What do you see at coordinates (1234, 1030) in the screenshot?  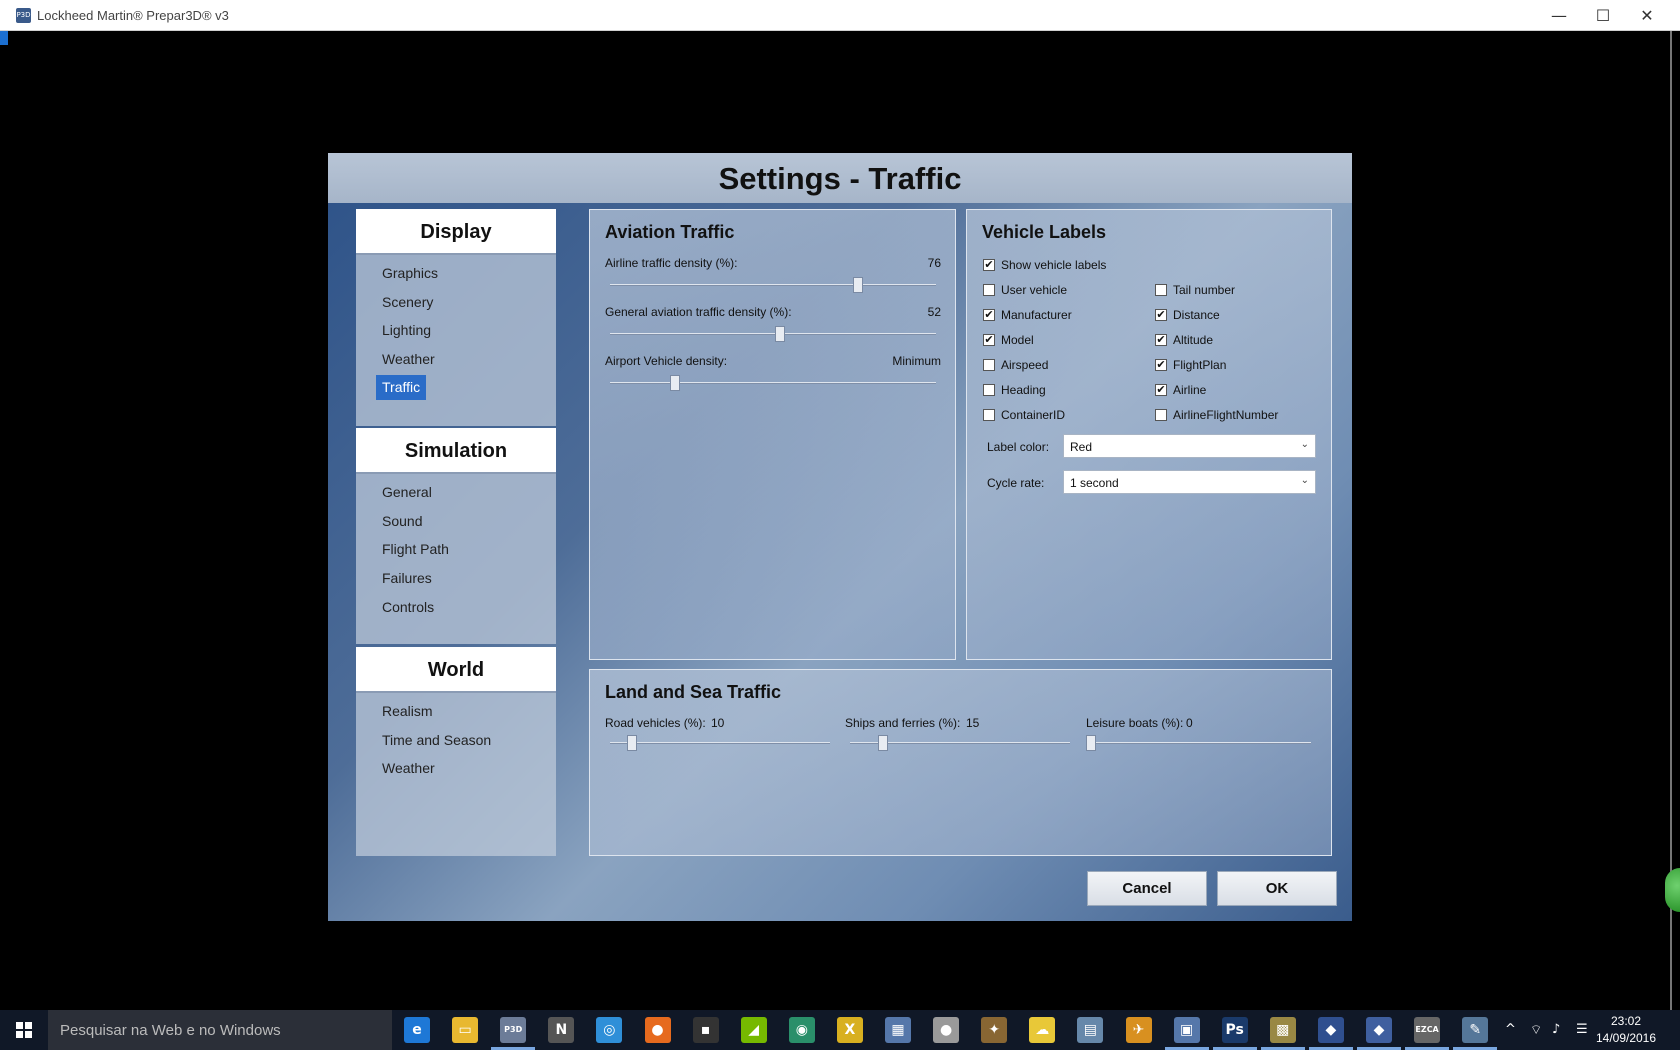 I see `photoshop-icon: Ps` at bounding box center [1234, 1030].